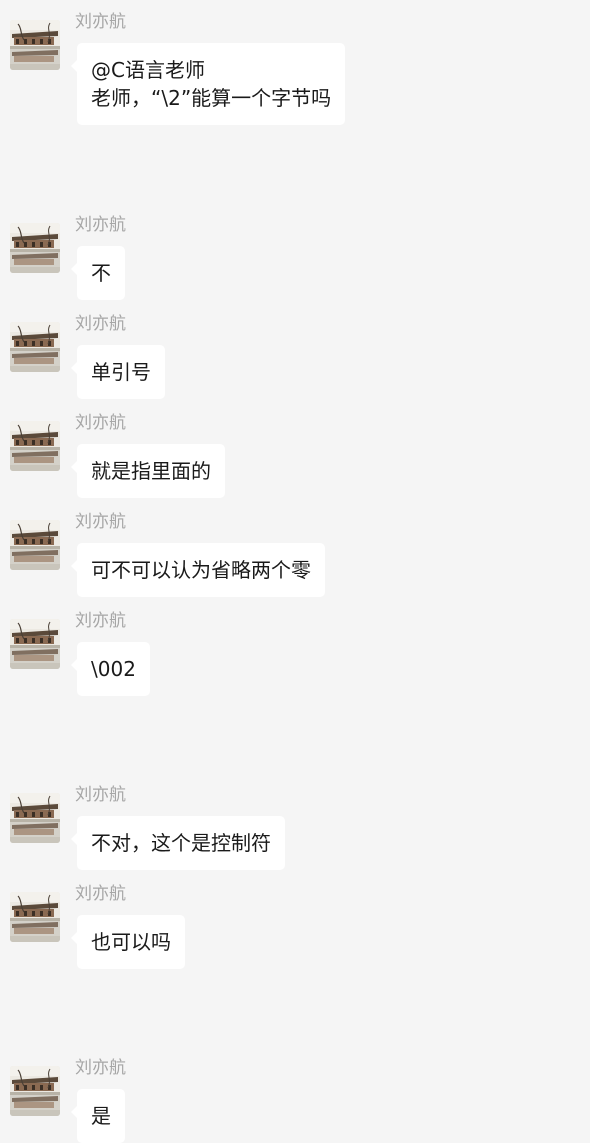 The image size is (590, 1143). Describe the element at coordinates (181, 843) in the screenshot. I see `message-text: 不对，这个是控制符` at that location.